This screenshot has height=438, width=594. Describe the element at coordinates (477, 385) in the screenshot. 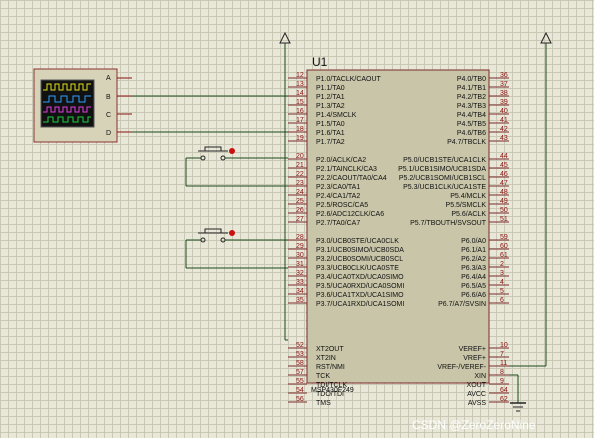

I see `pin-label: XOUT` at that location.